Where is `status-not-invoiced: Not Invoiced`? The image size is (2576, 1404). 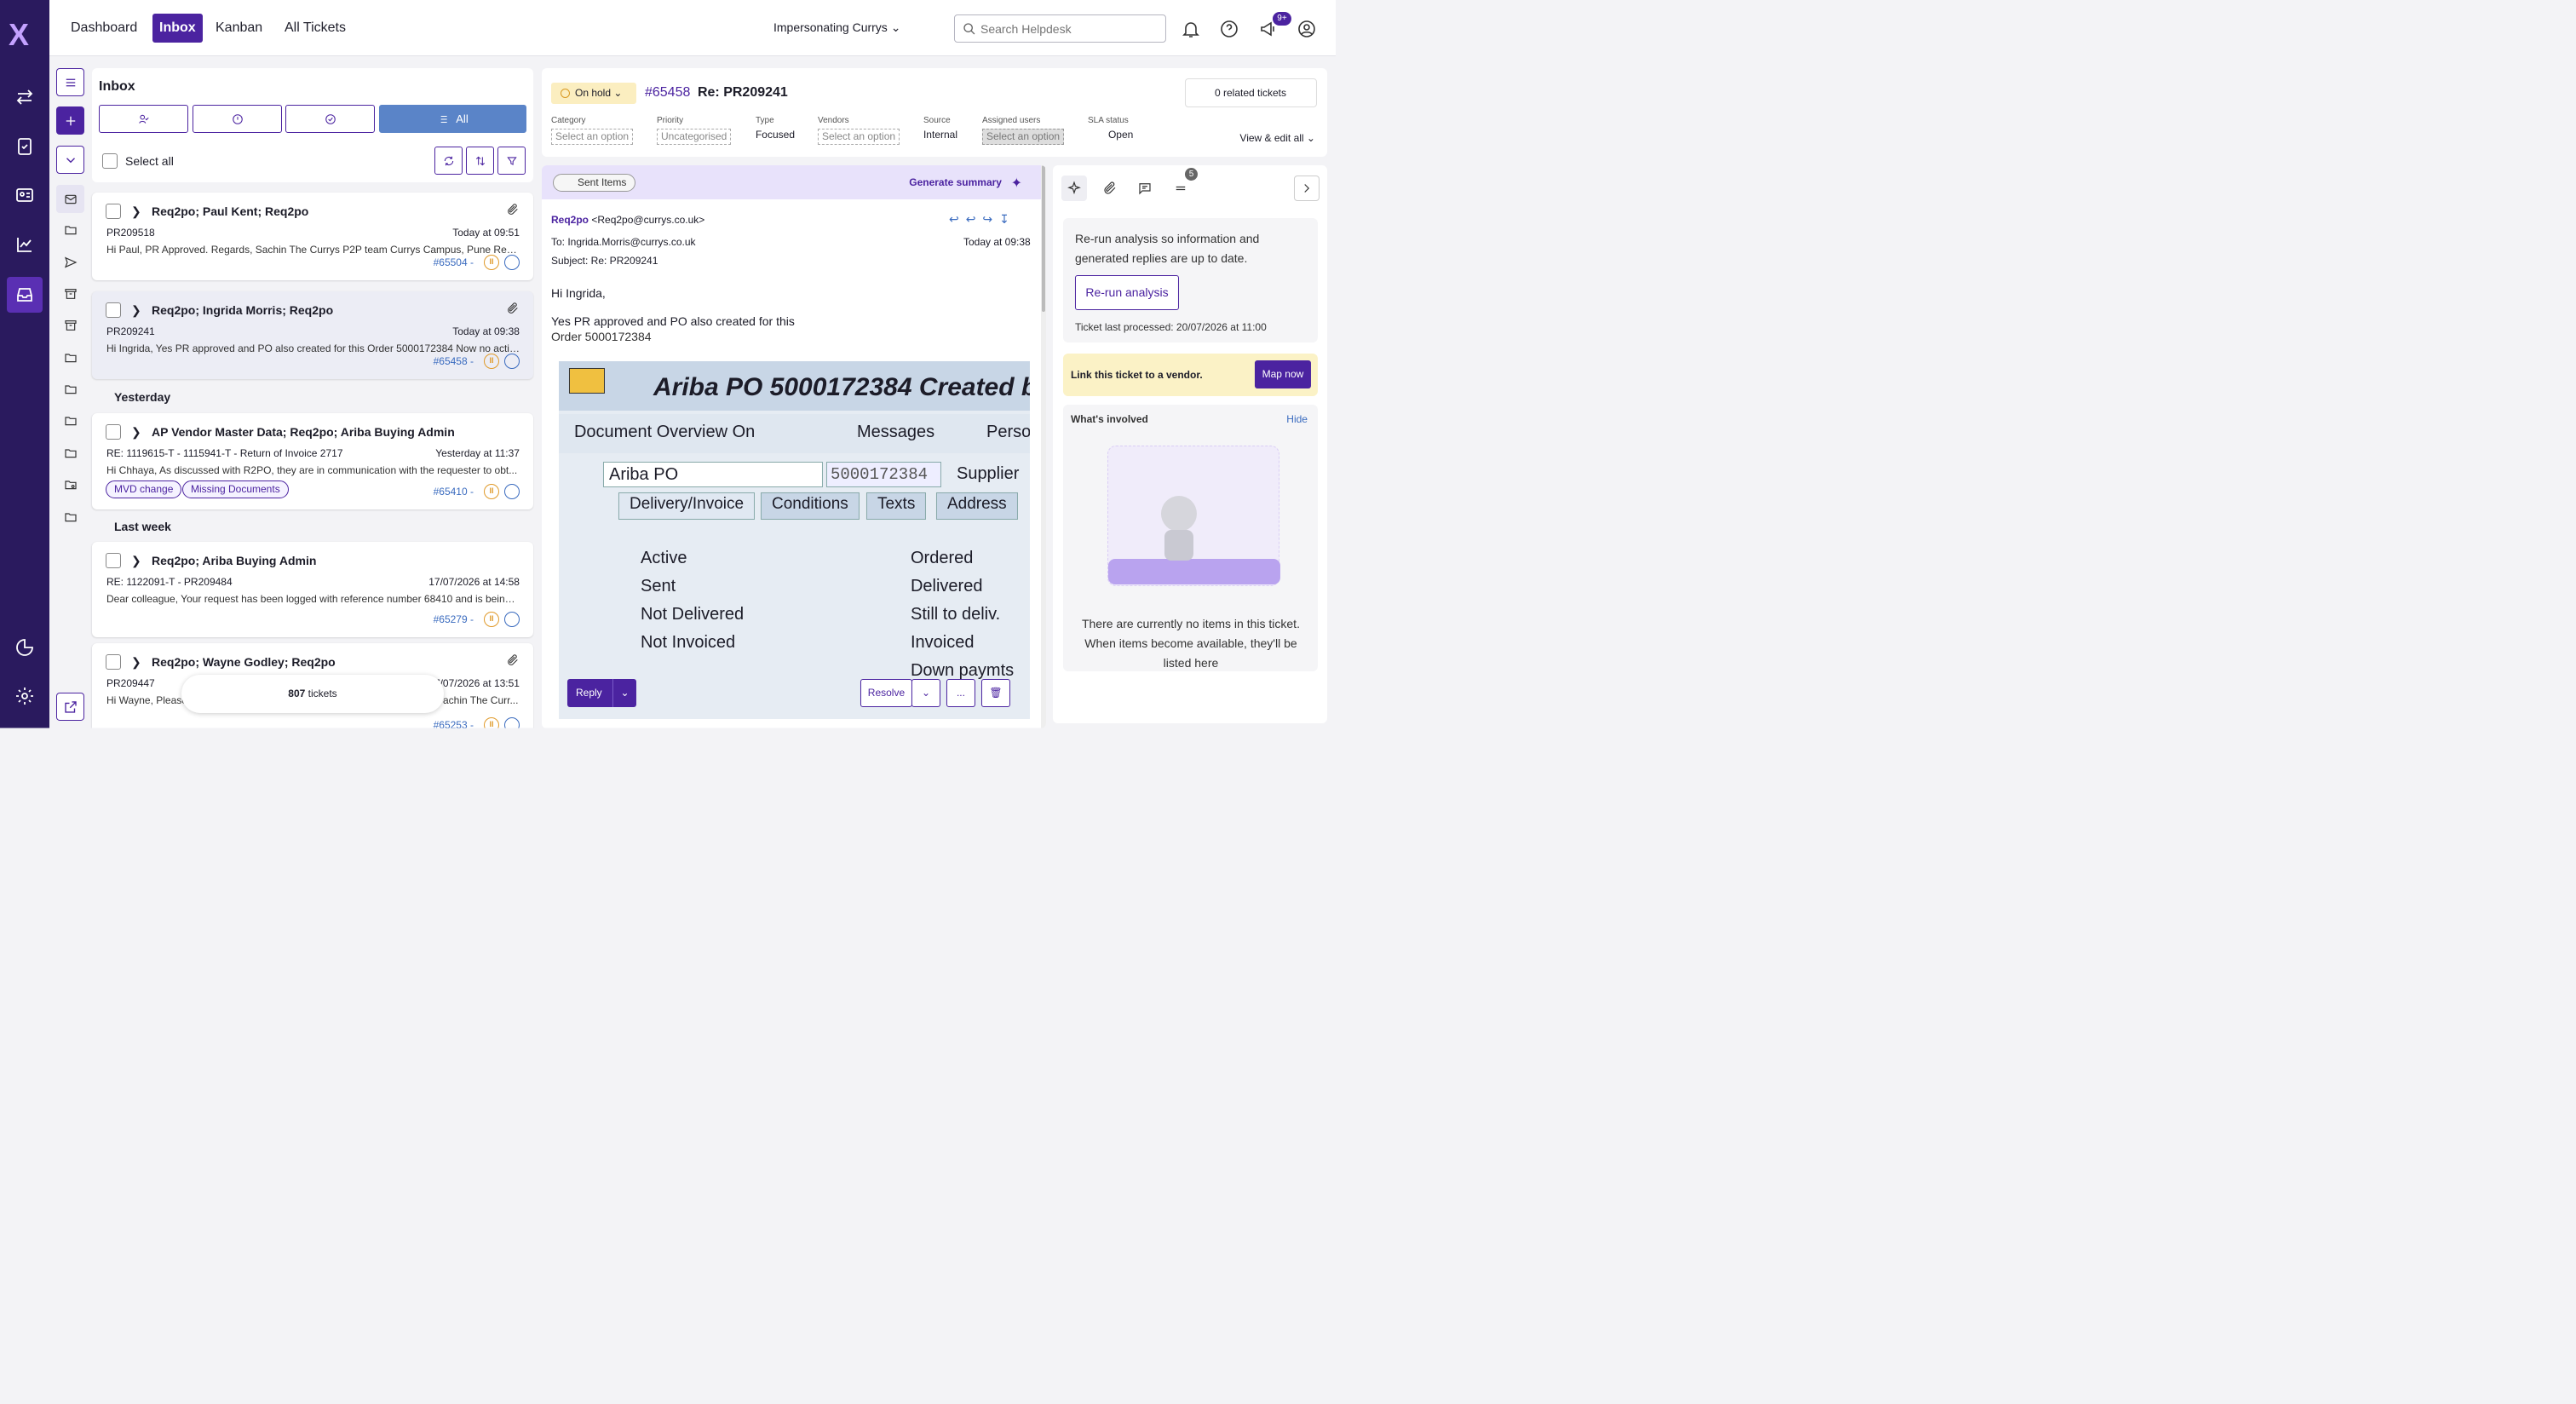 status-not-invoiced: Not Invoiced is located at coordinates (688, 642).